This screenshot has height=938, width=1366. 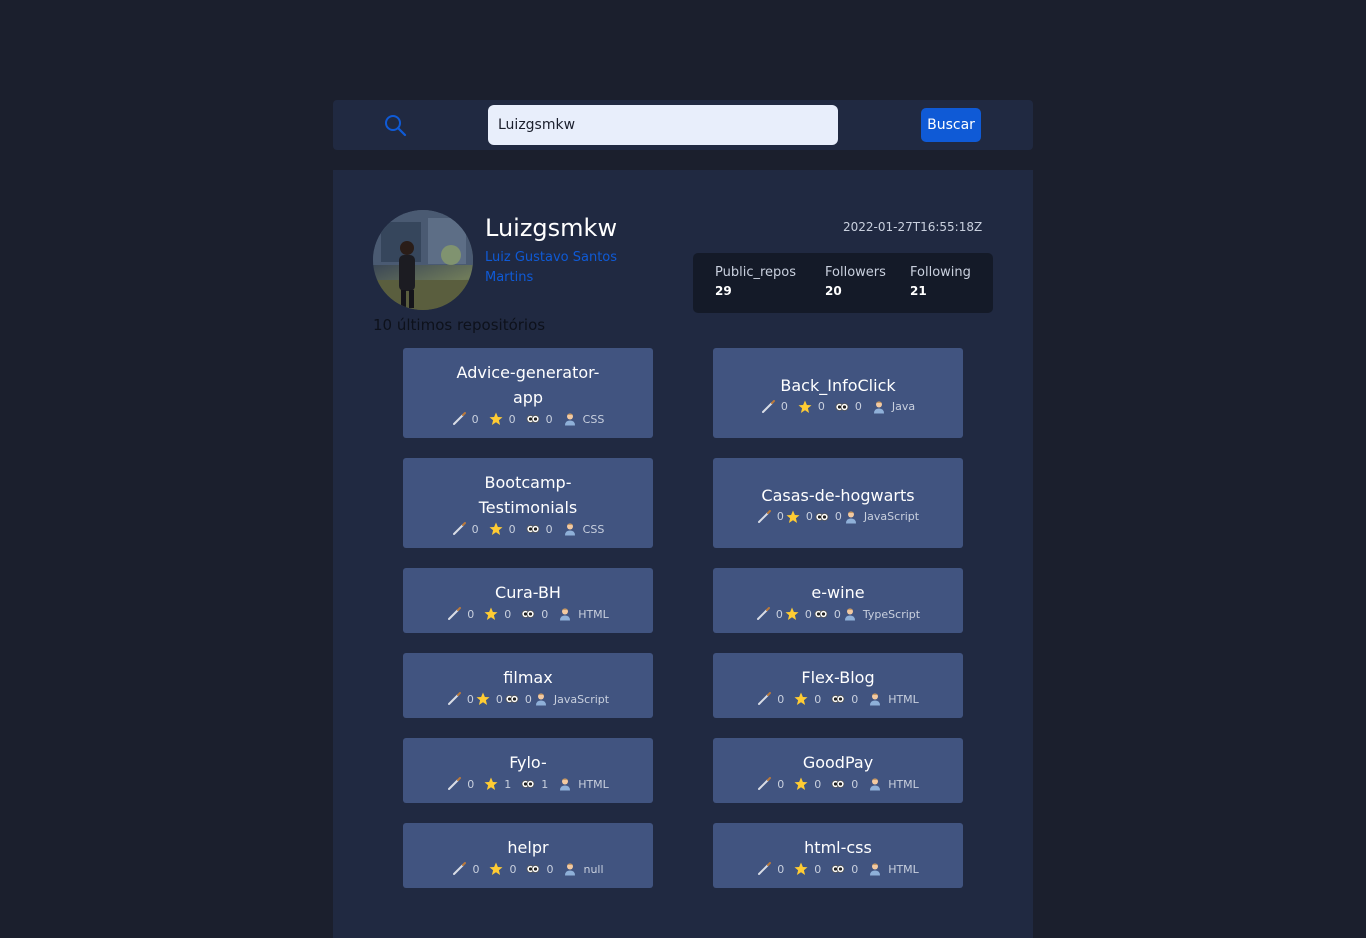 I want to click on repo-title: Back_InfoClick, so click(x=838, y=385).